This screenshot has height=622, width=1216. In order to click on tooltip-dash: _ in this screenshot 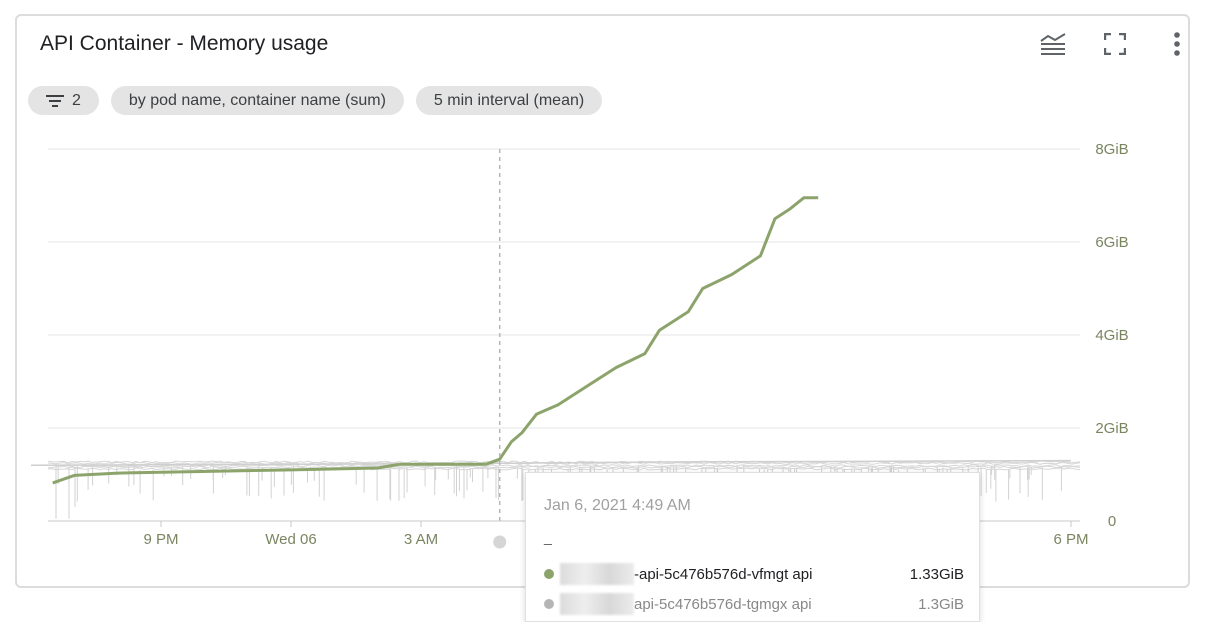, I will do `click(548, 537)`.